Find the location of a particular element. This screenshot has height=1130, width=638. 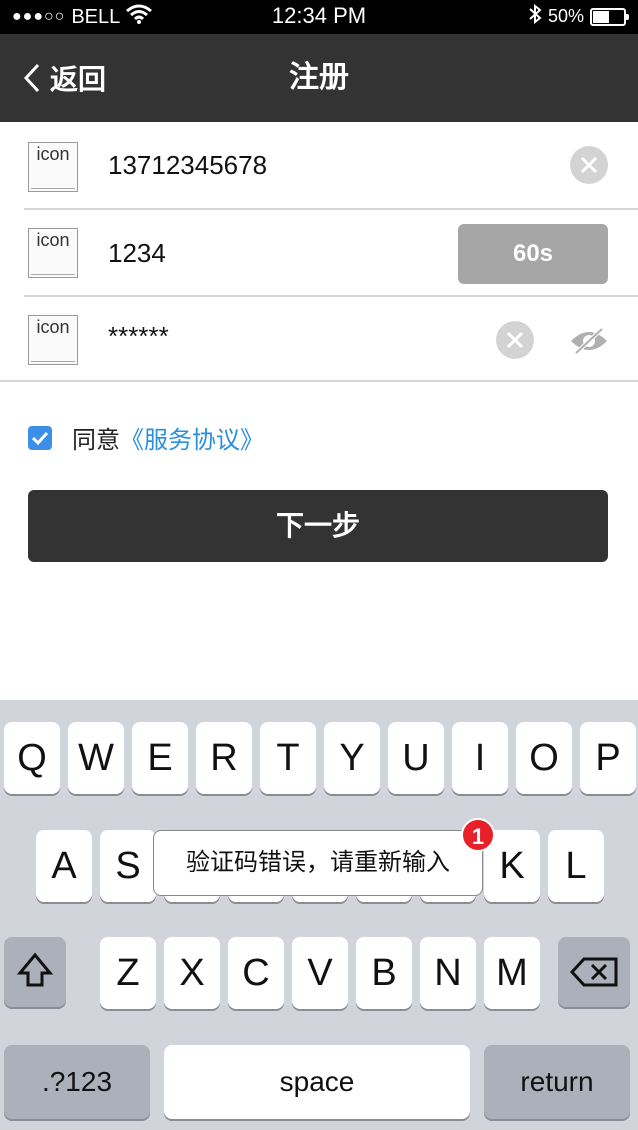

next-button: 下一步 is located at coordinates (318, 526).